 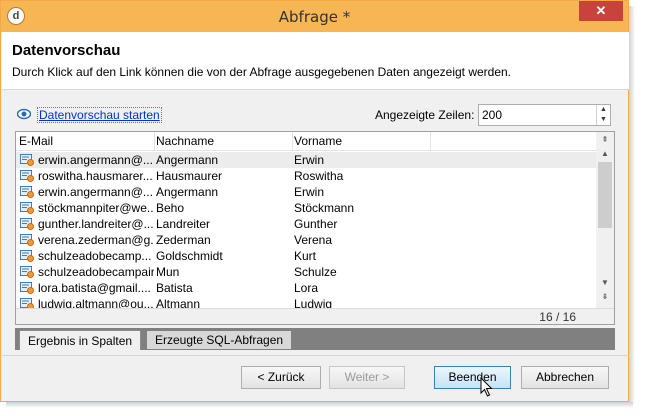 What do you see at coordinates (605, 195) in the screenshot?
I see `scrollbar-thumb` at bounding box center [605, 195].